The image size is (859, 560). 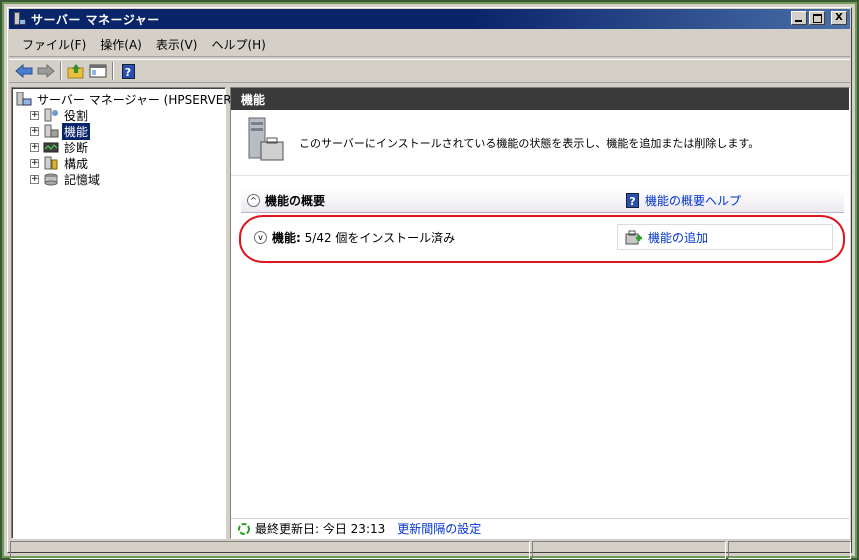 What do you see at coordinates (238, 44) in the screenshot?
I see `menu-help: ヘルプ(H)` at bounding box center [238, 44].